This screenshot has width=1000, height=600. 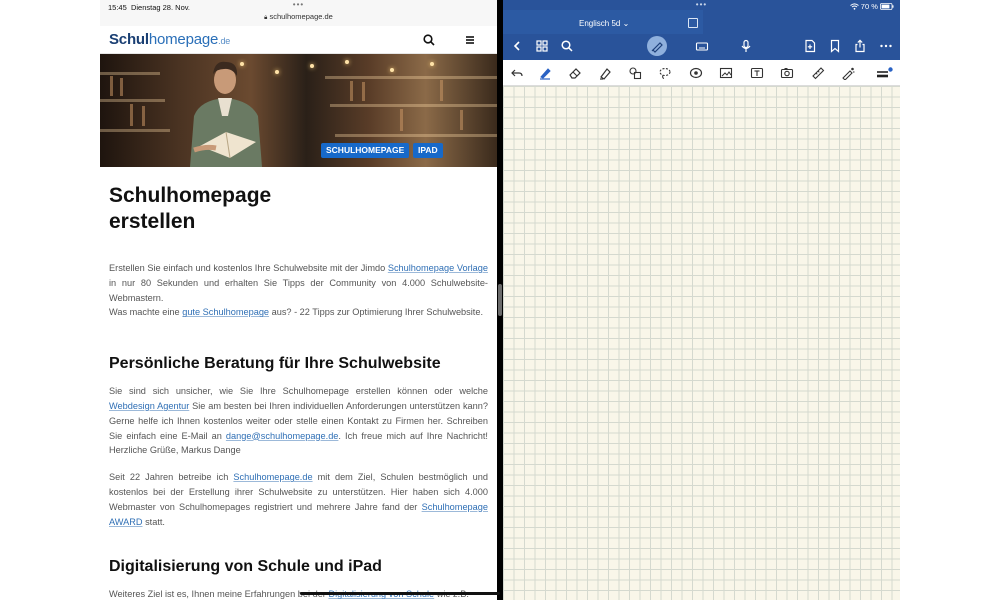 I want to click on eraser-icon, so click(x=575, y=73).